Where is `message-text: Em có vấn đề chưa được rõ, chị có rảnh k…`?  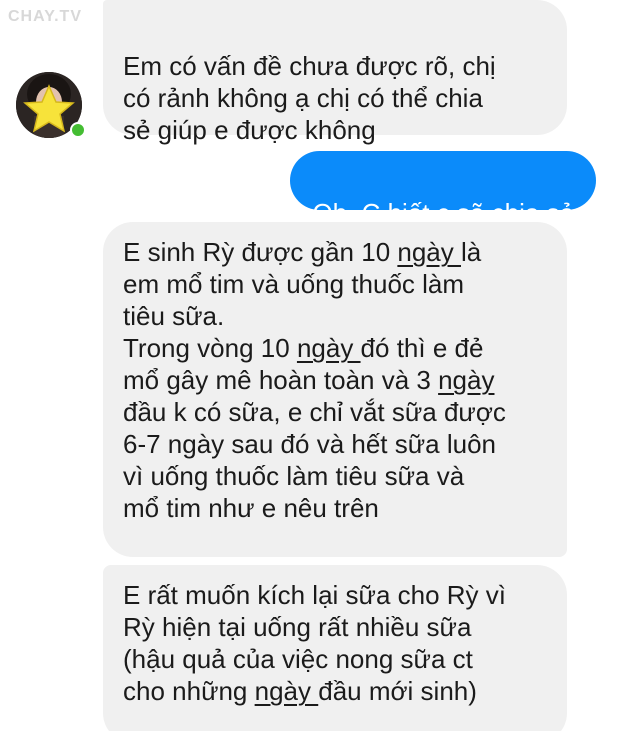
message-text: Em có vấn đề chưa được rõ, chị có rảnh k… is located at coordinates (309, 98).